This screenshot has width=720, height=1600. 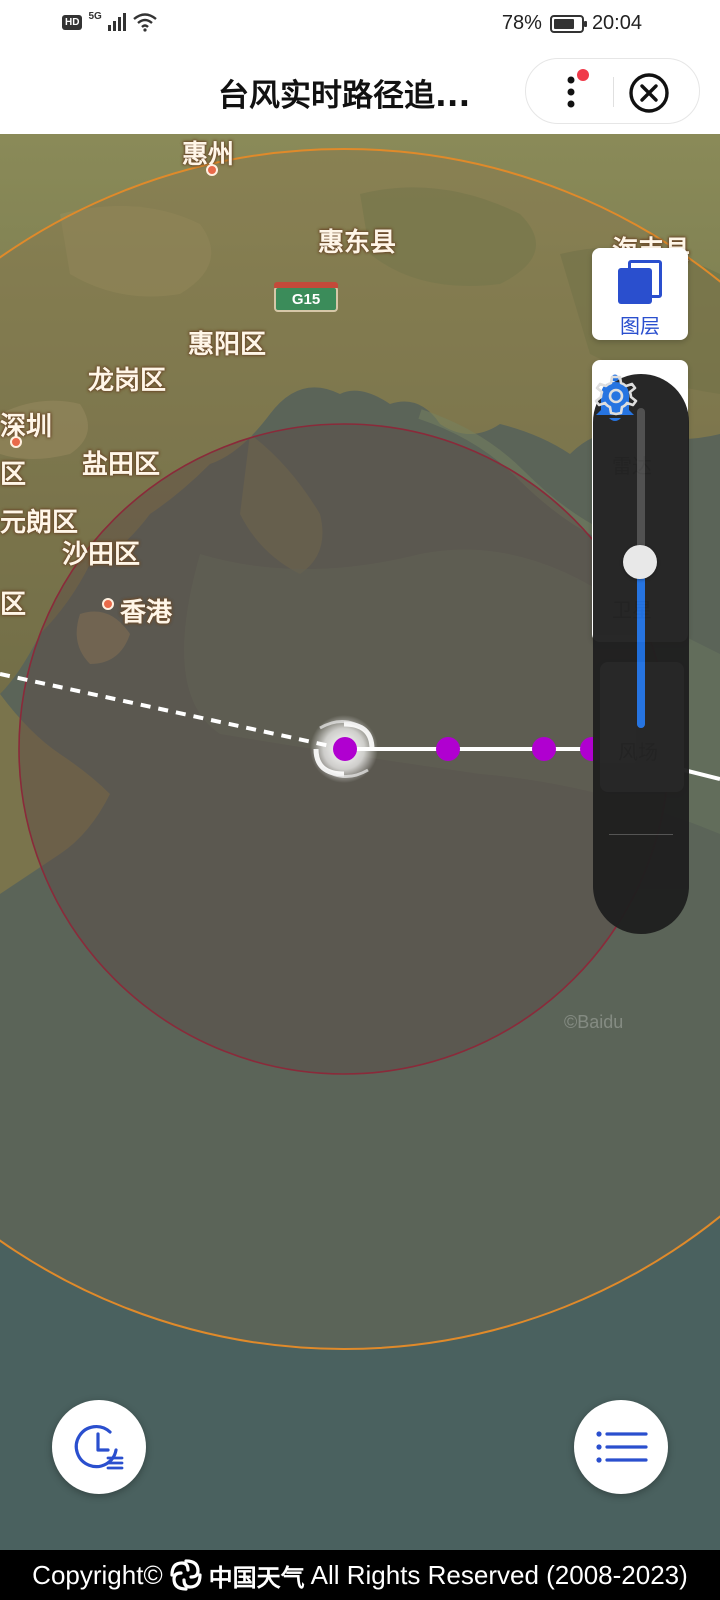 What do you see at coordinates (521, 23) in the screenshot?
I see `battery-percent: 78%` at bounding box center [521, 23].